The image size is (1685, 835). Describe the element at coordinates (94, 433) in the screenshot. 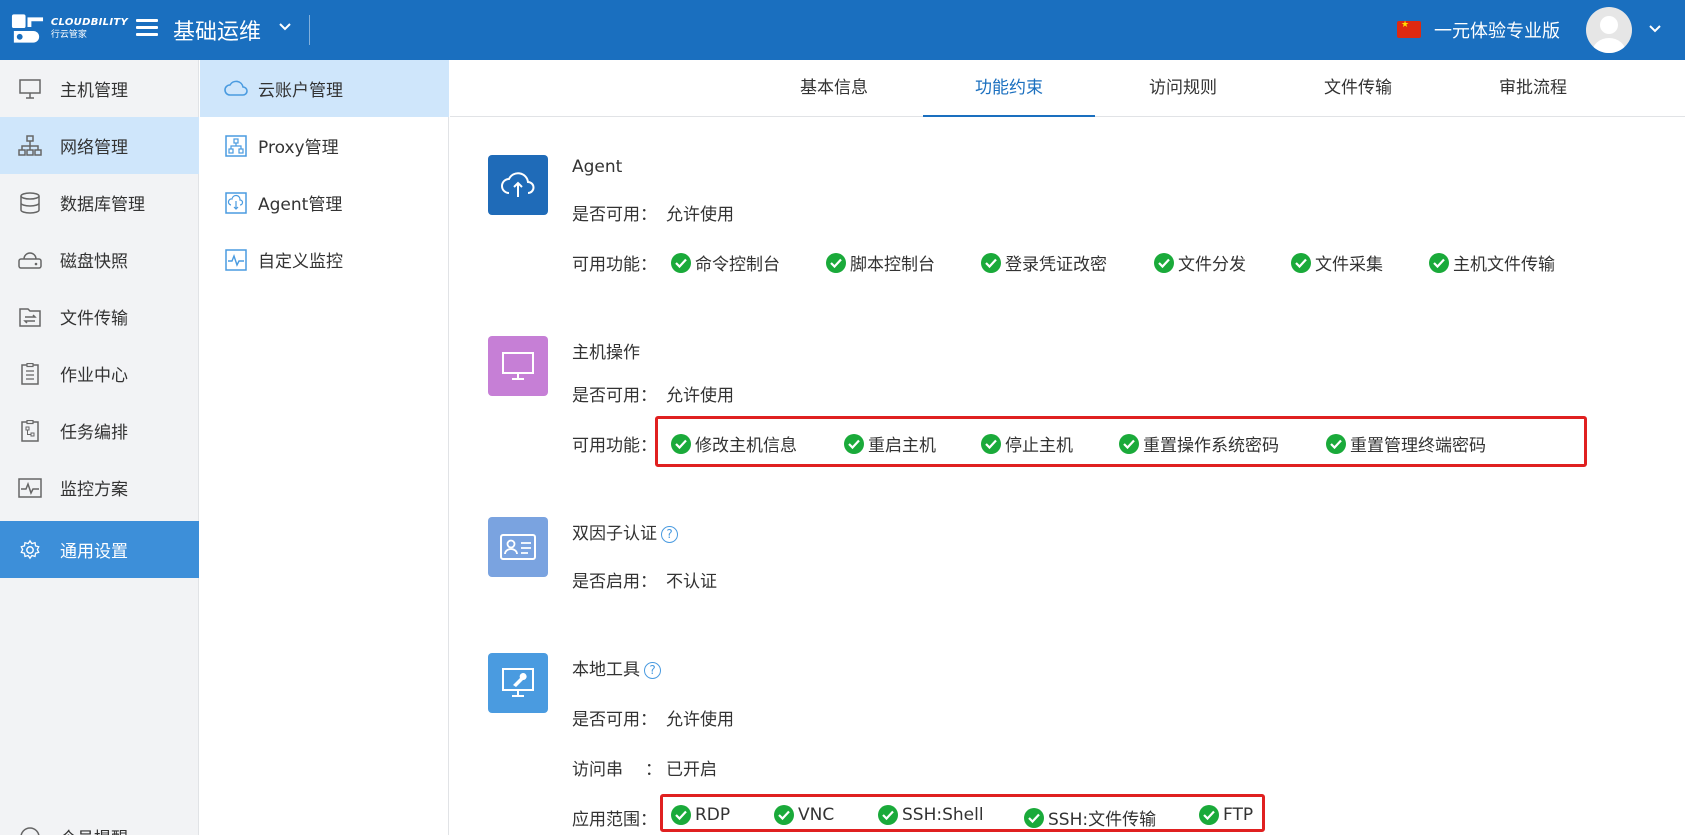

I see `sidebar-item-label: 任务编排` at that location.